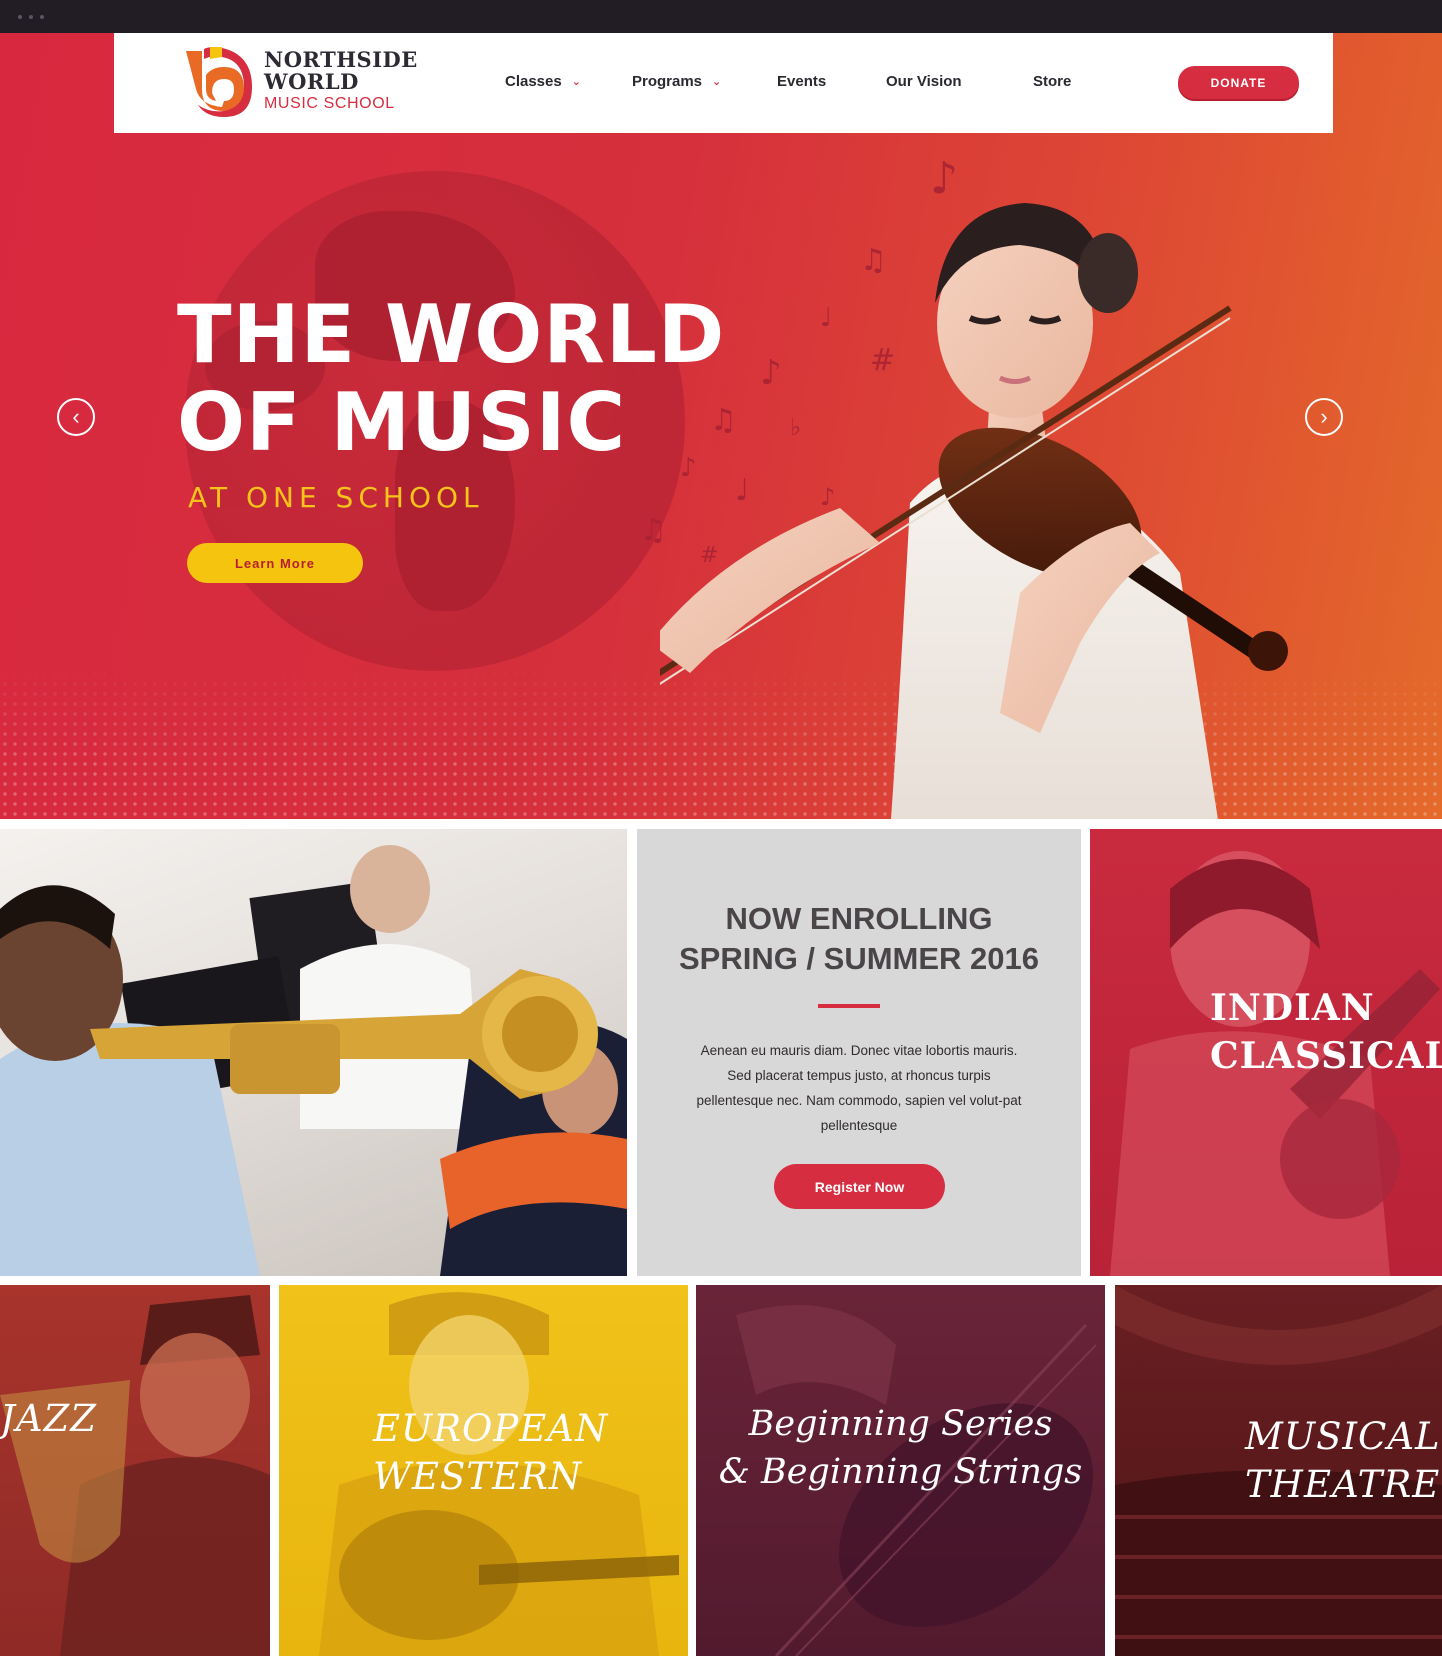 This screenshot has width=1442, height=1656. Describe the element at coordinates (451, 334) in the screenshot. I see `hero-title-line1: THE WORLD` at that location.